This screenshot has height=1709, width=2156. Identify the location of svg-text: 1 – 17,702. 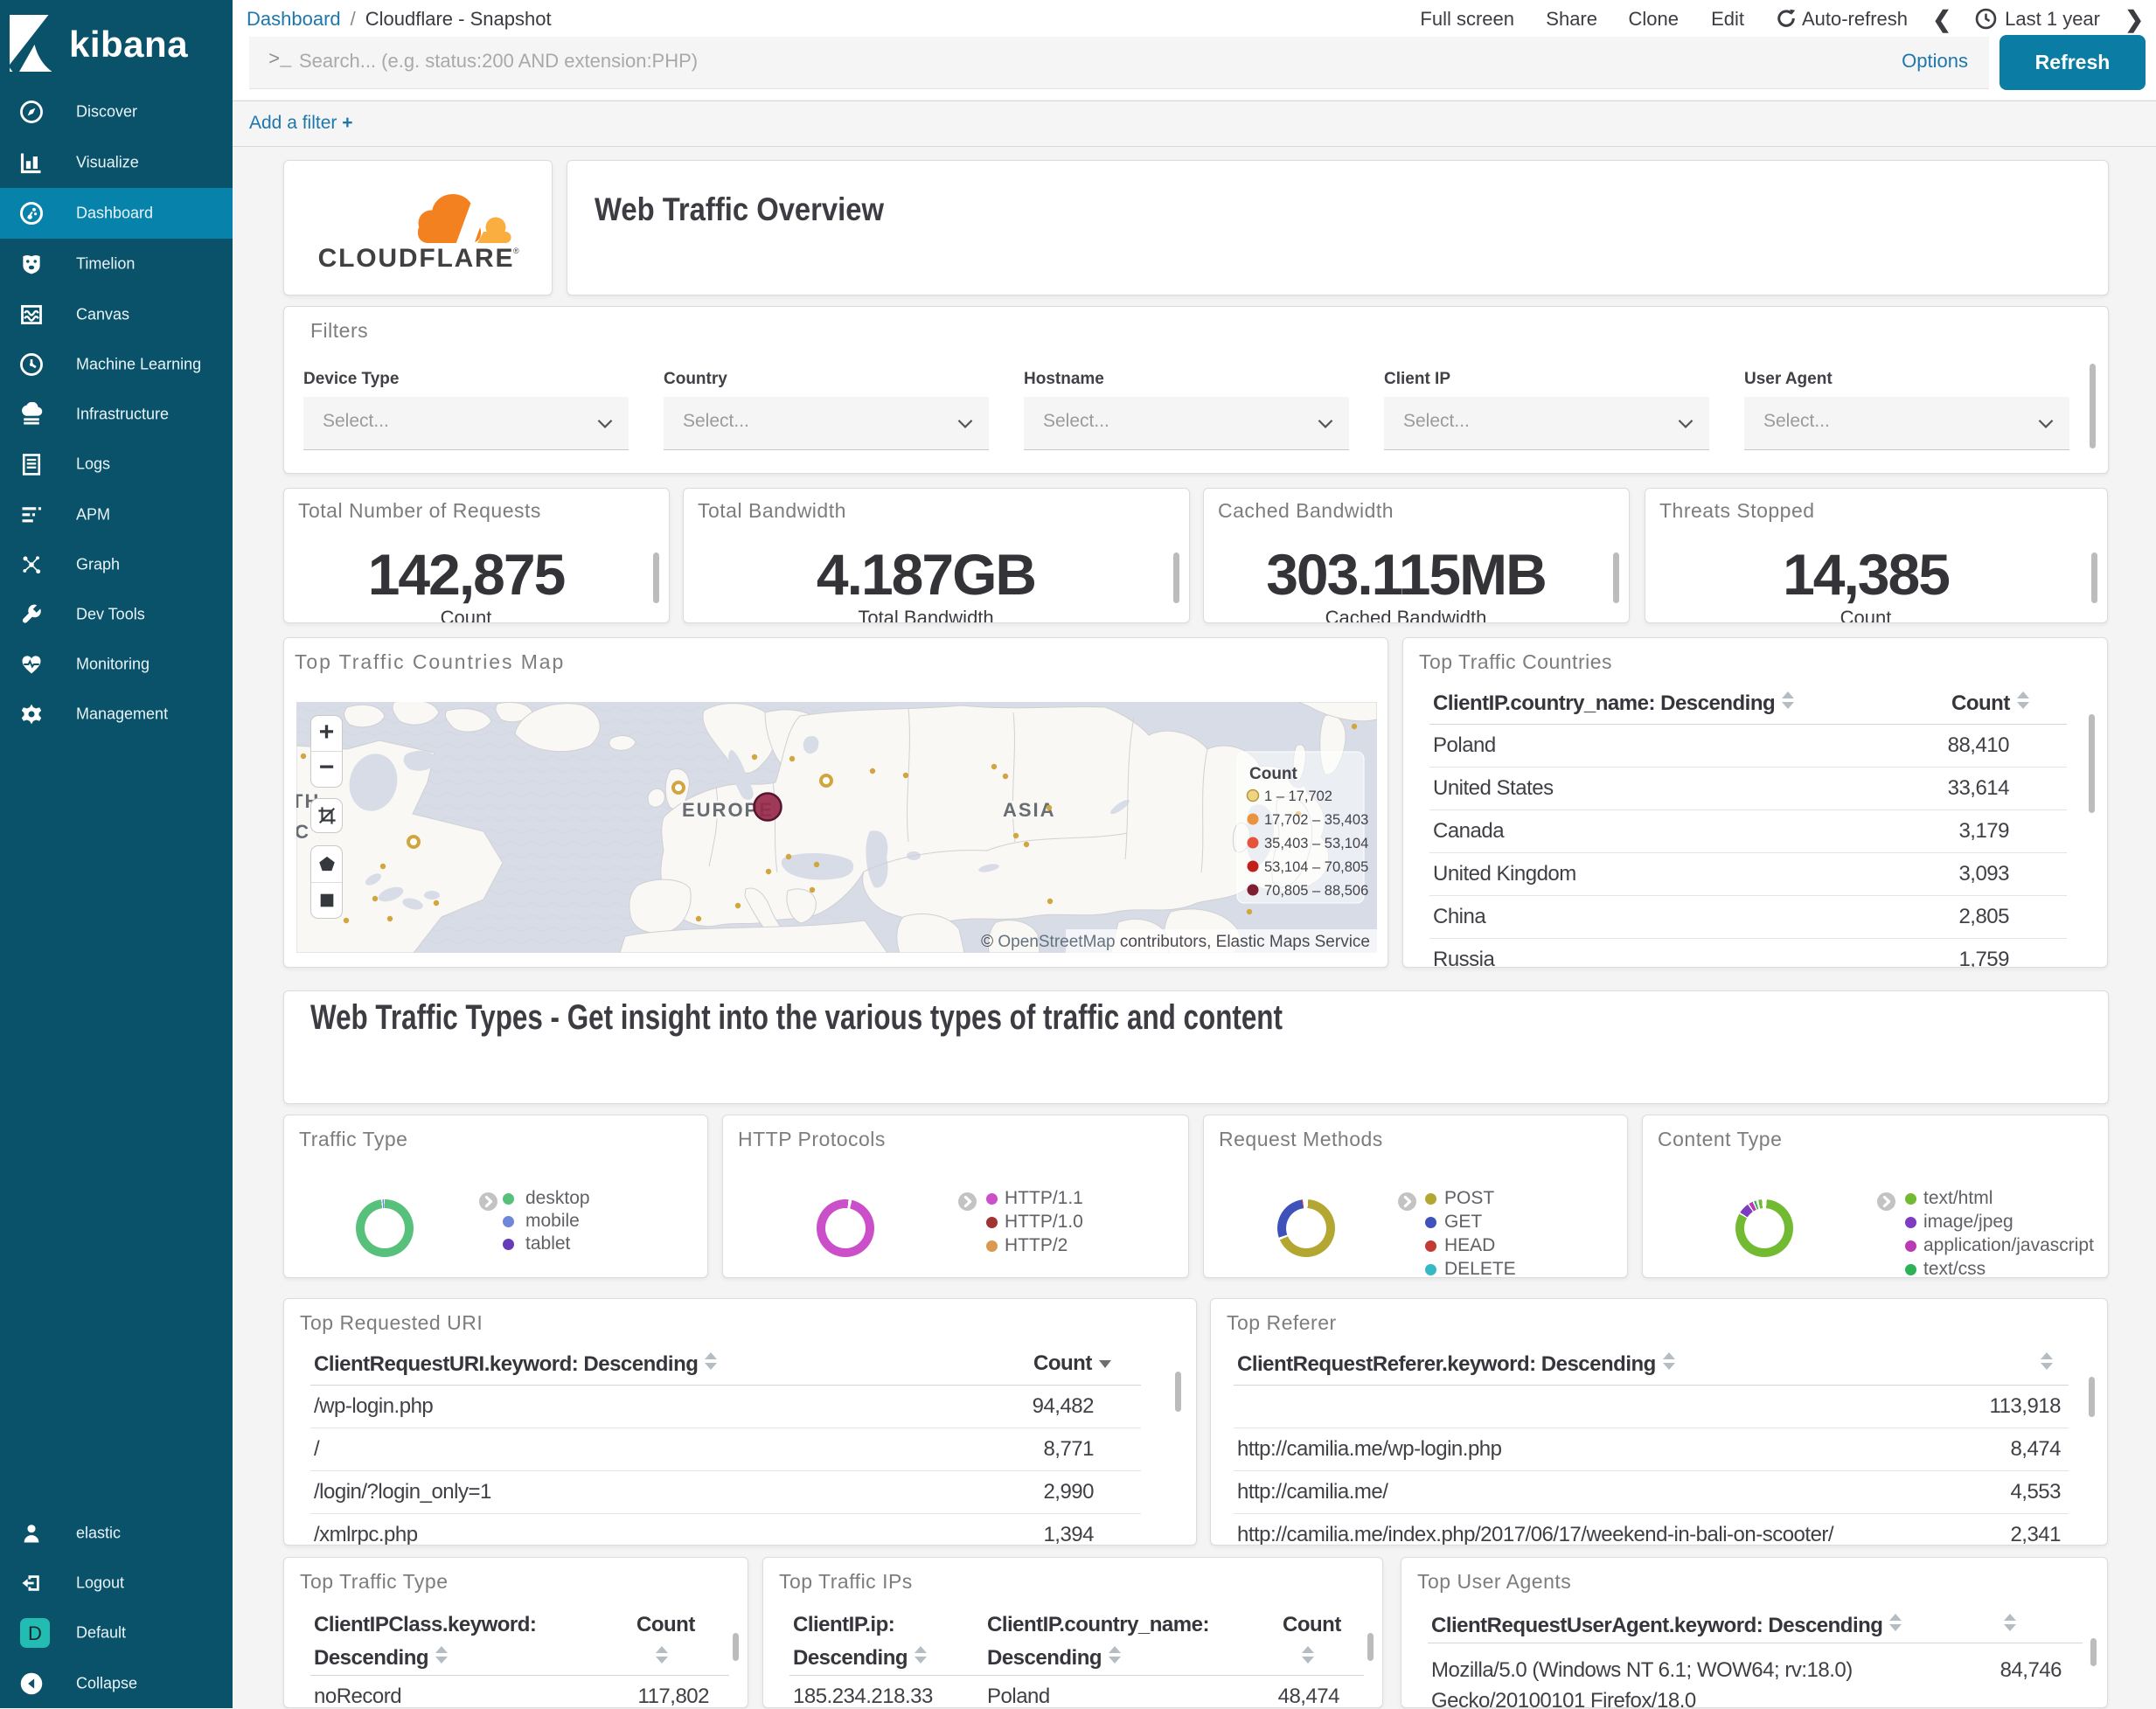
(1298, 796).